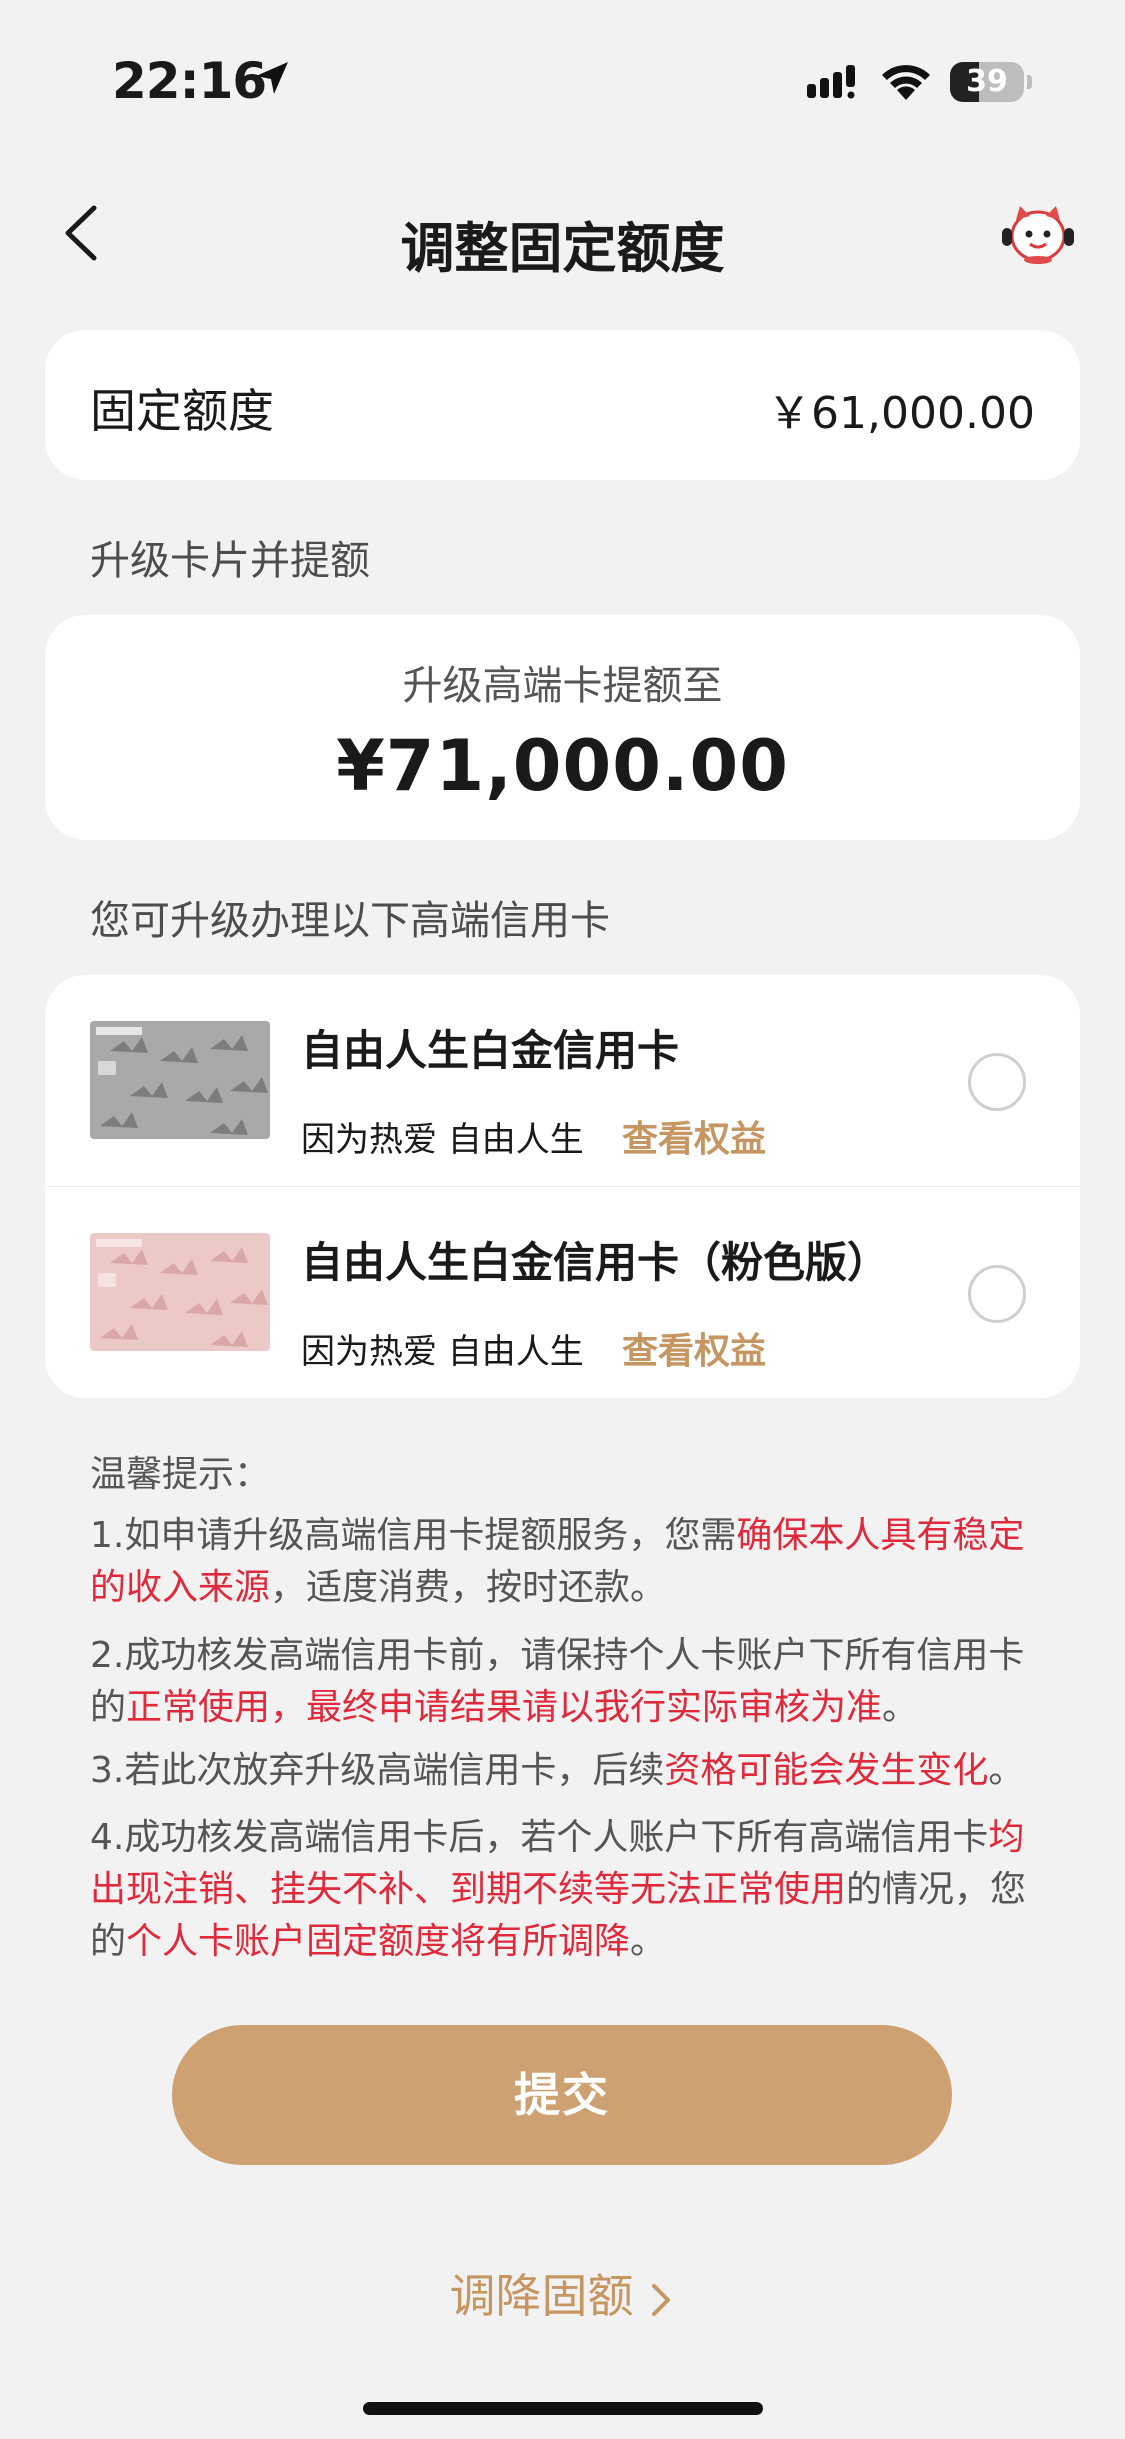 This screenshot has height=2439, width=1125. I want to click on battery-percent: 39, so click(987, 81).